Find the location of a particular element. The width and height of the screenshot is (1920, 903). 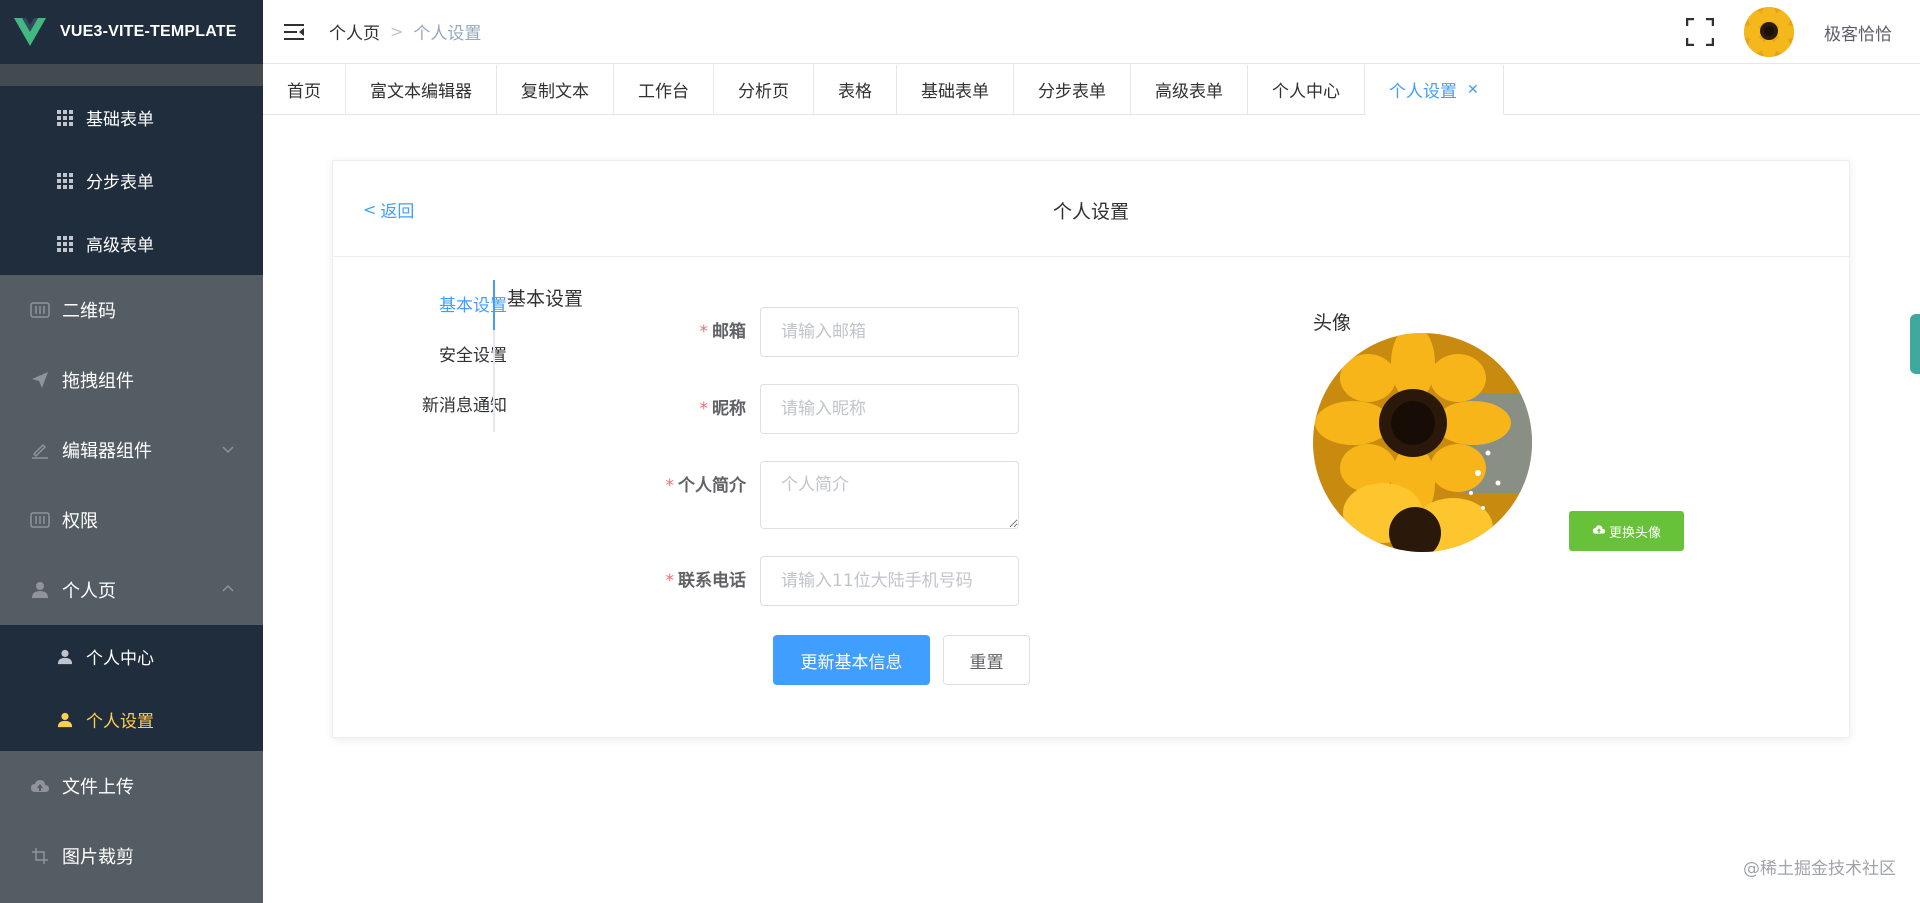

chevron-down-icon is located at coordinates (228, 449).